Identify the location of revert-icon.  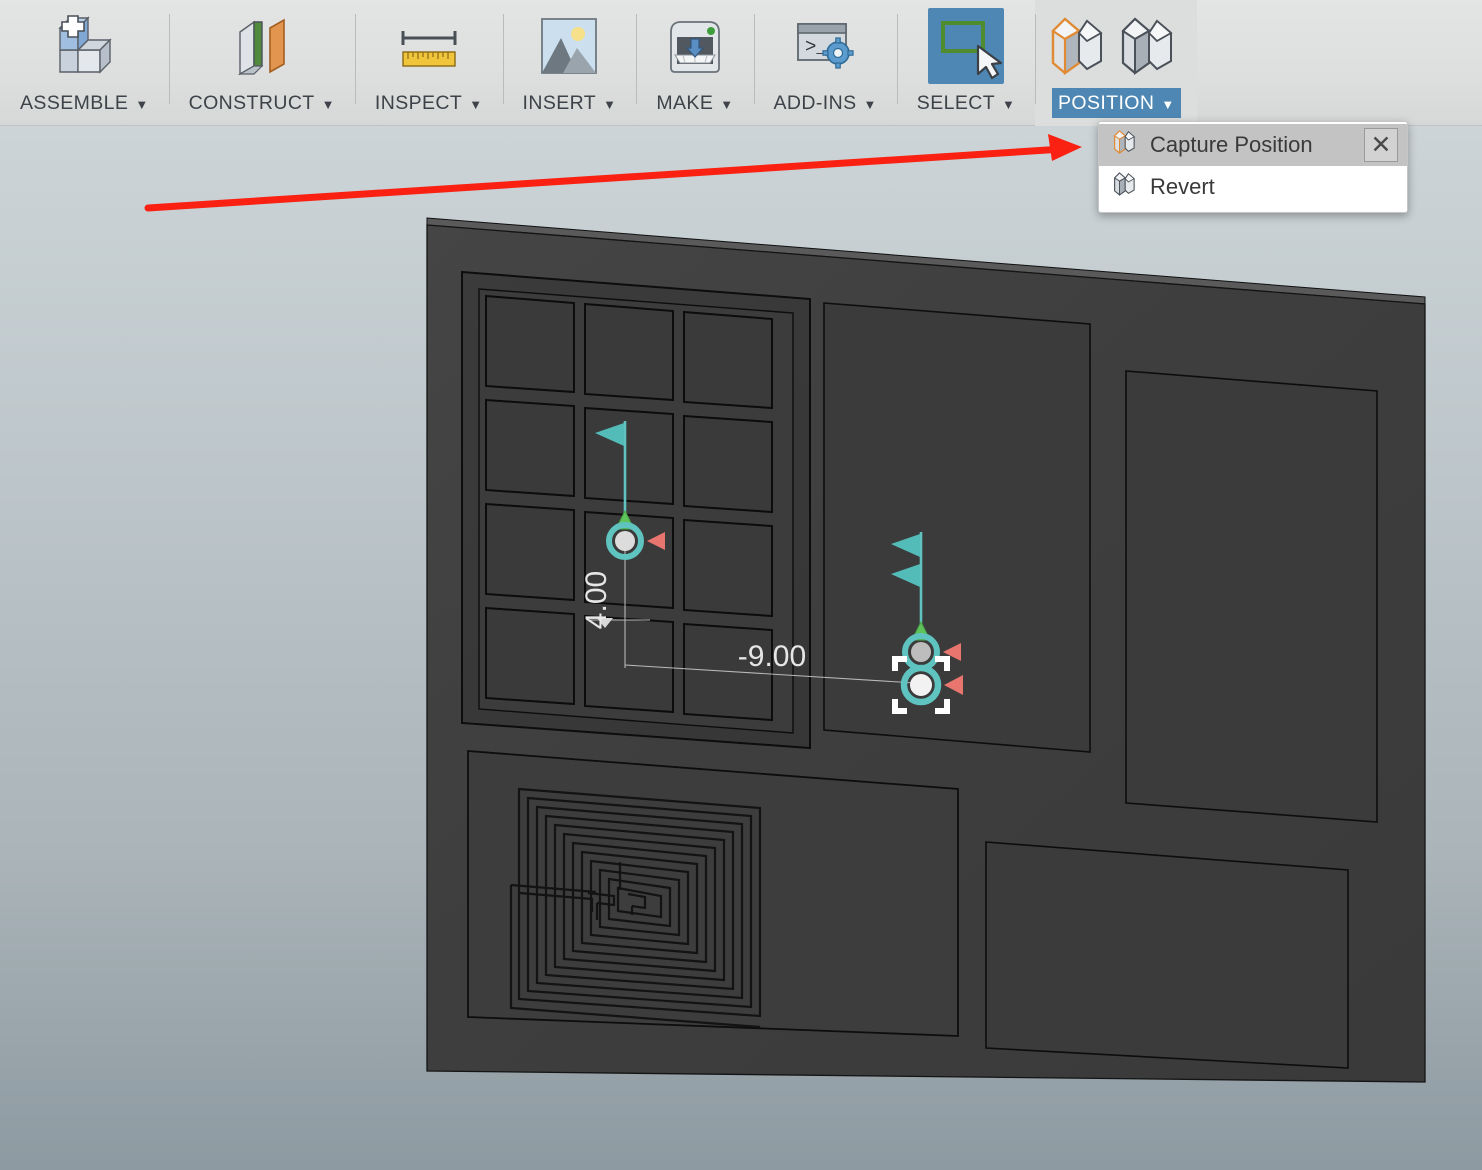
(1126, 187).